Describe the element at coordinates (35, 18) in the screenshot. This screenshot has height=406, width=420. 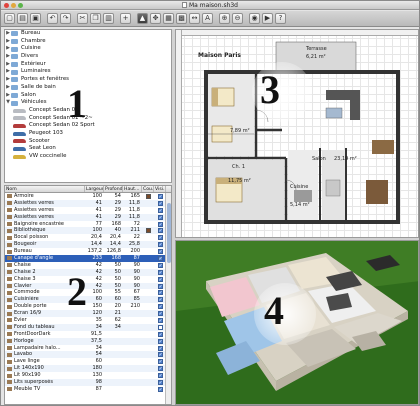
I see `save-button: ▣` at that location.